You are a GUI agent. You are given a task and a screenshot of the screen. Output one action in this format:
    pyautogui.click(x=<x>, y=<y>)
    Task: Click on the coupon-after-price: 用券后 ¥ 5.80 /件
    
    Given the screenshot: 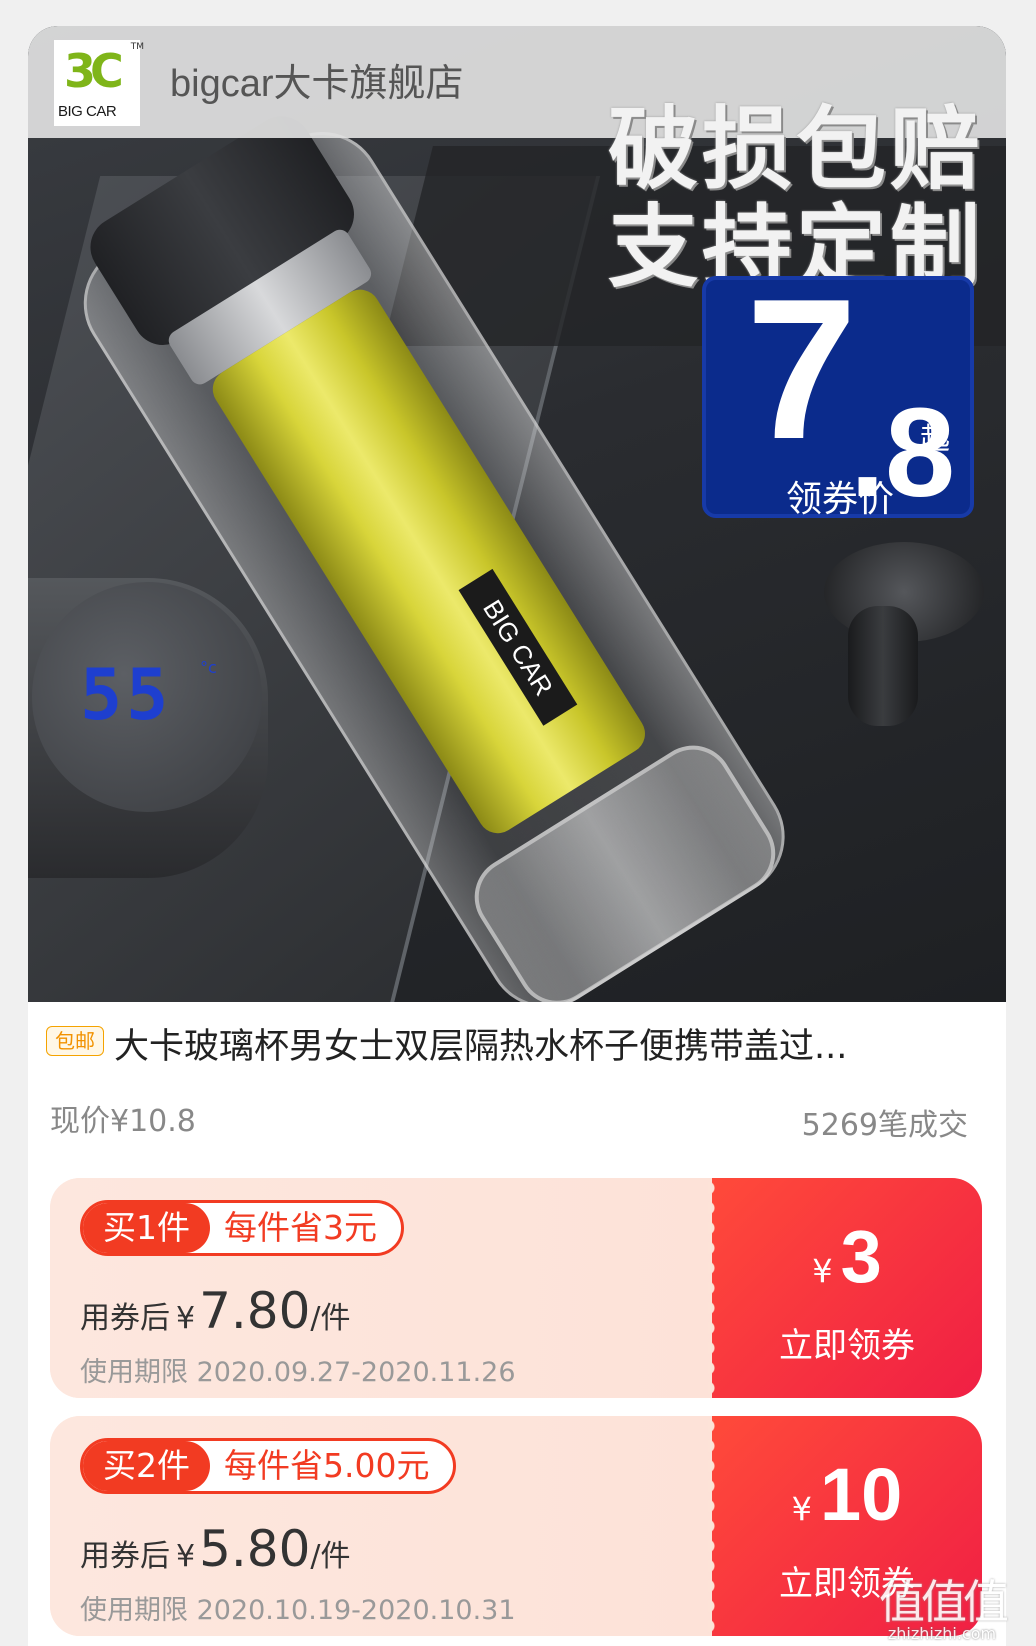 What is the action you would take?
    pyautogui.click(x=215, y=1549)
    